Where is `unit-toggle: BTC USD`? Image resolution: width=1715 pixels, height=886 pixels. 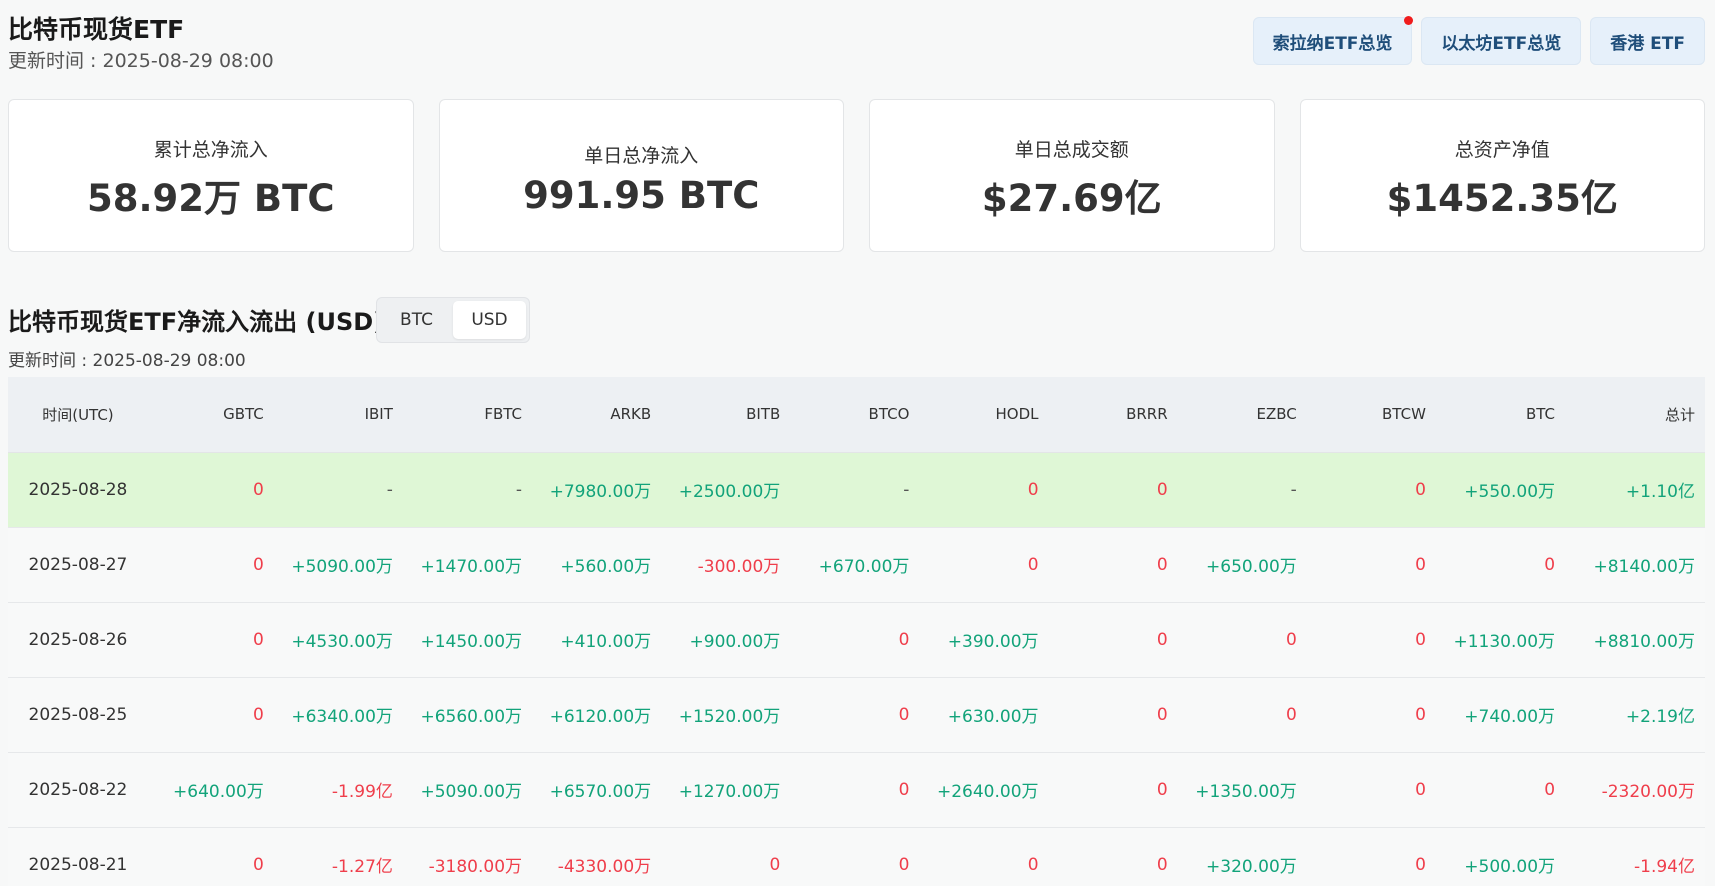
unit-toggle: BTC USD is located at coordinates (453, 320).